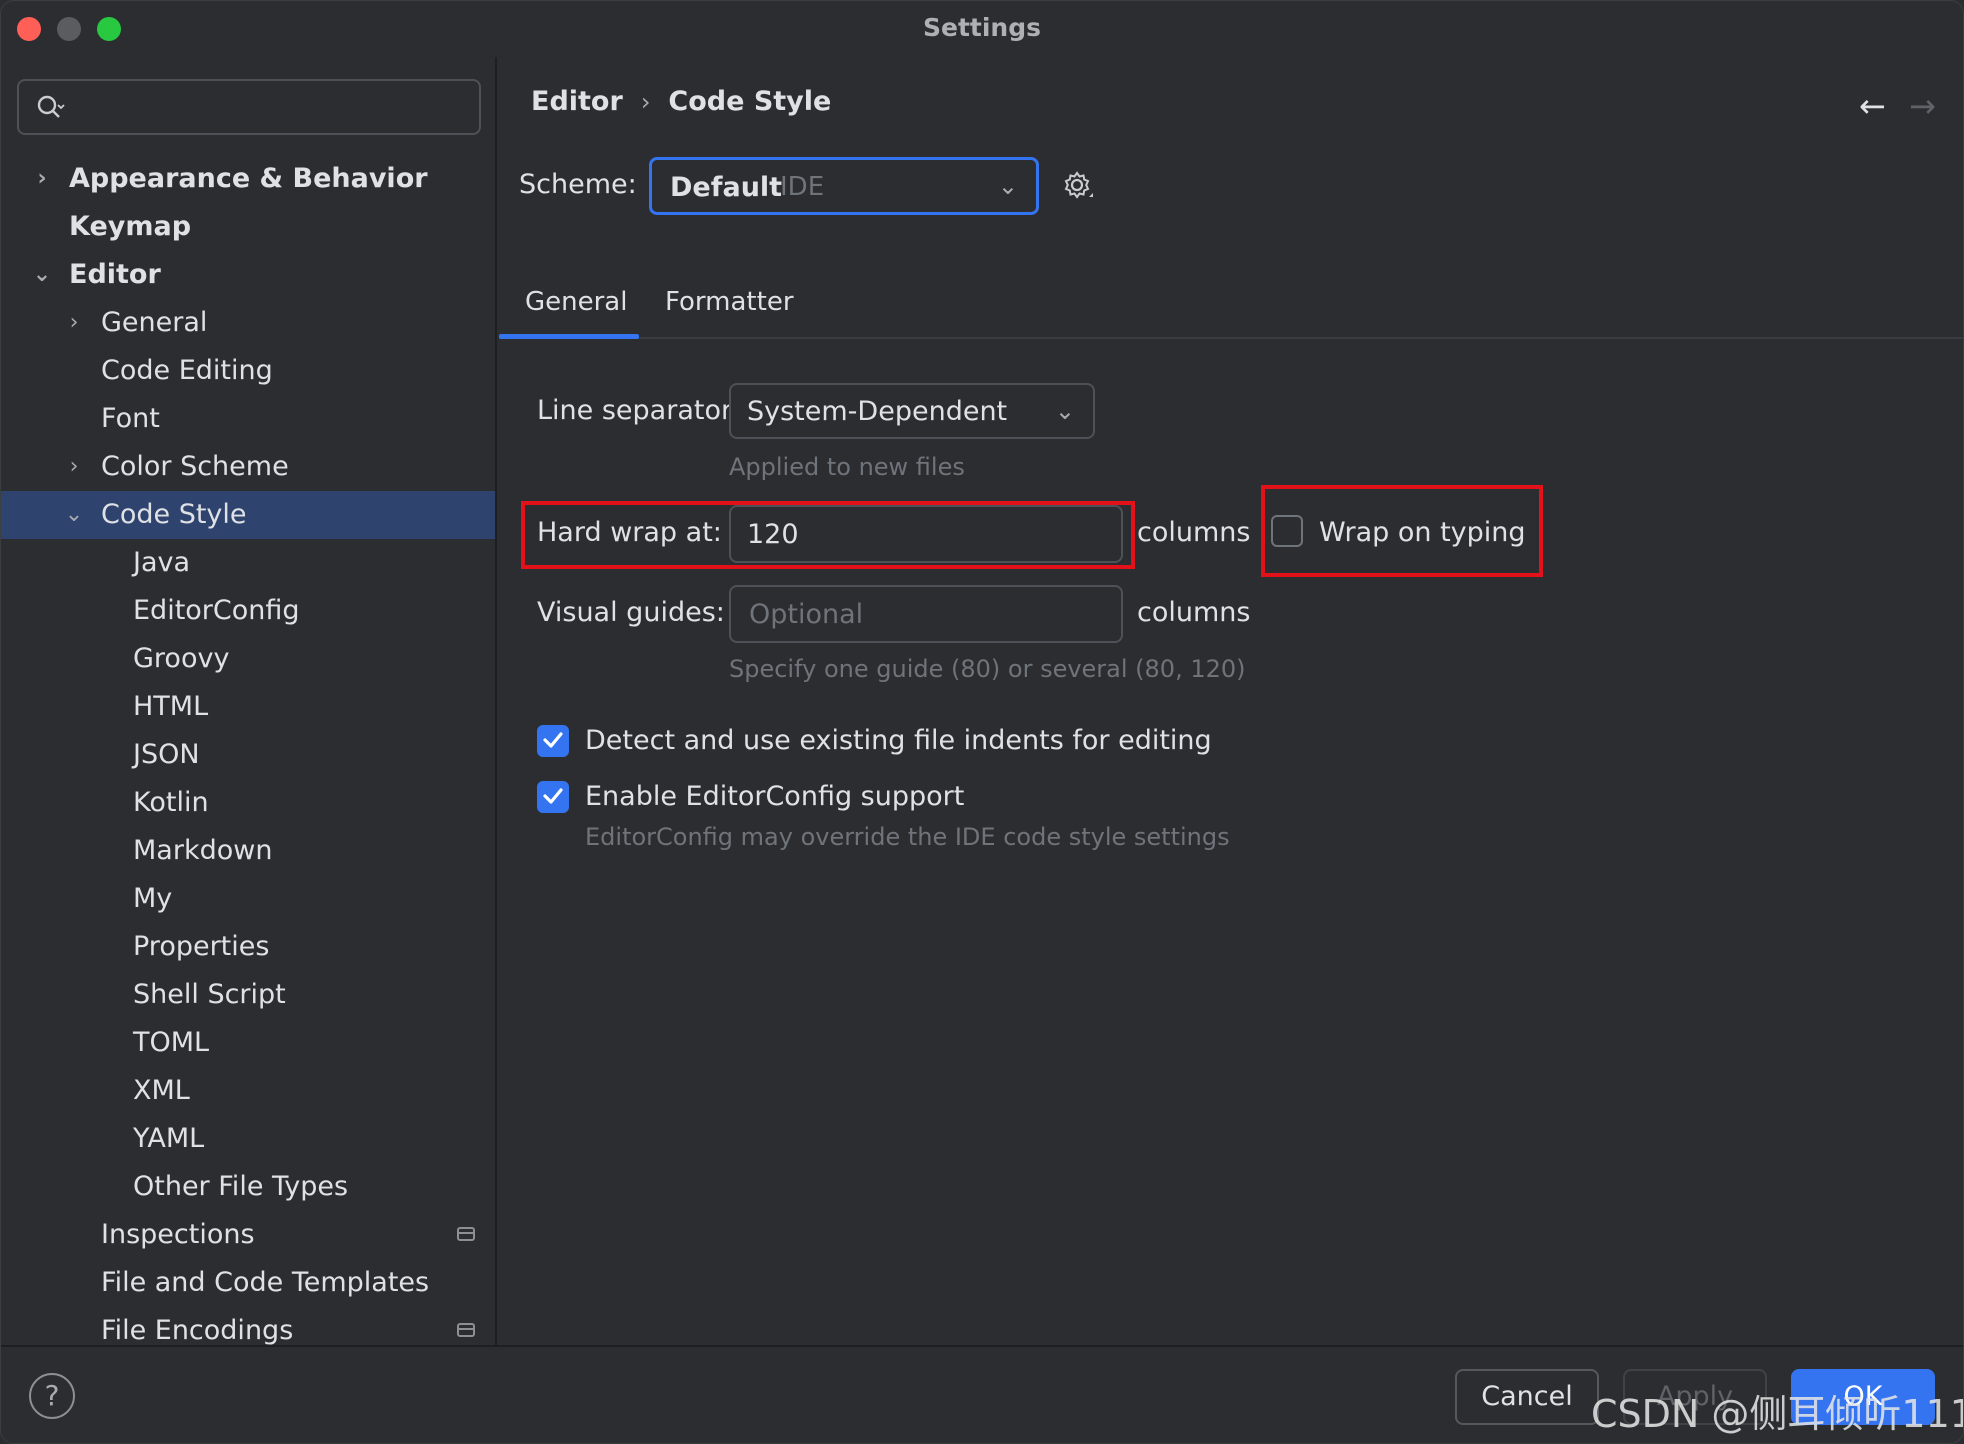 This screenshot has height=1444, width=1964. I want to click on breadcrumb-parent: Editor, so click(577, 101).